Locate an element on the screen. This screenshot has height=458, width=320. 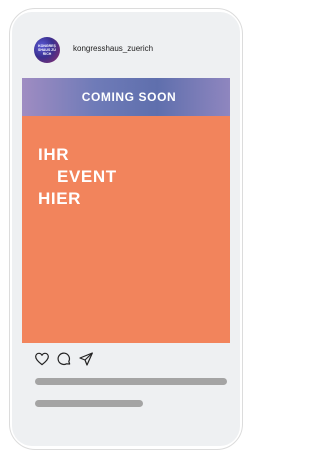
share-icon is located at coordinates (86, 359).